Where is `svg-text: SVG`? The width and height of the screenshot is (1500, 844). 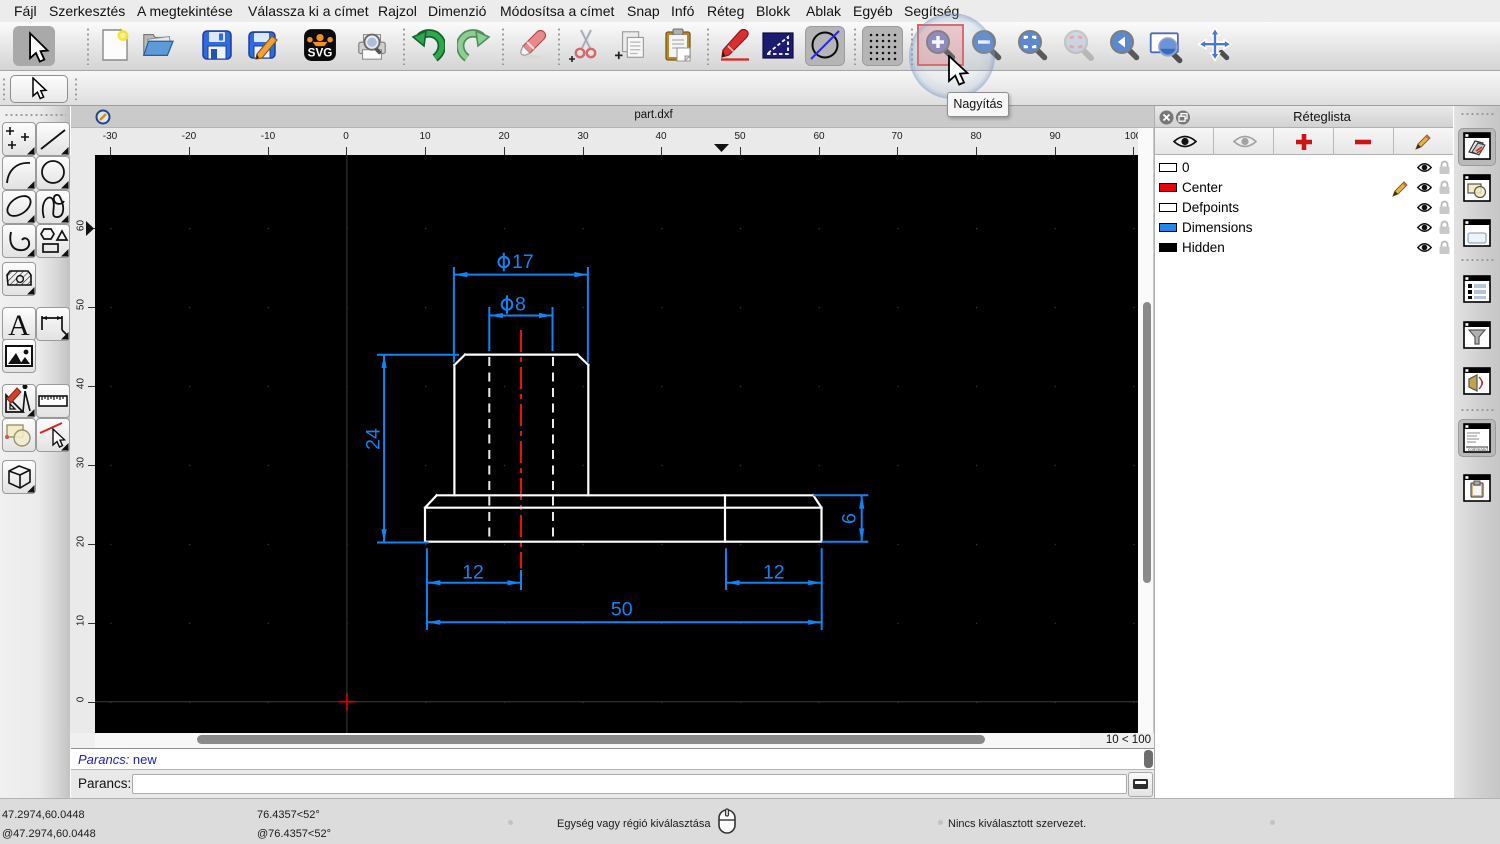
svg-text: SVG is located at coordinates (320, 53).